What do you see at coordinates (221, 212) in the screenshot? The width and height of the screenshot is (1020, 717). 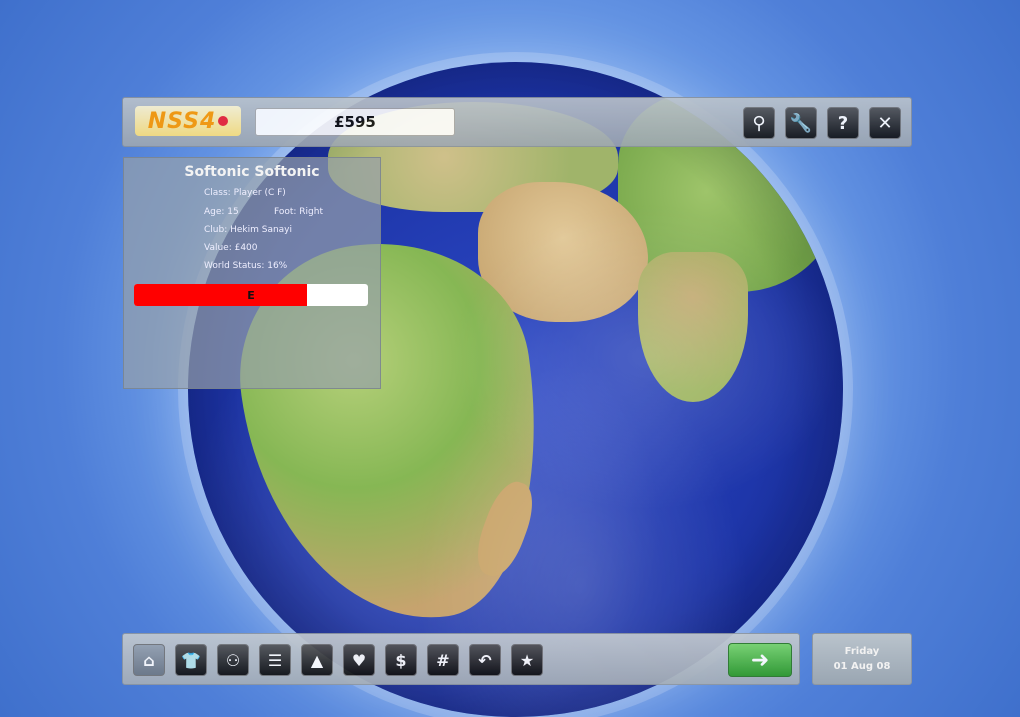 I see `player-age: Age: 15` at bounding box center [221, 212].